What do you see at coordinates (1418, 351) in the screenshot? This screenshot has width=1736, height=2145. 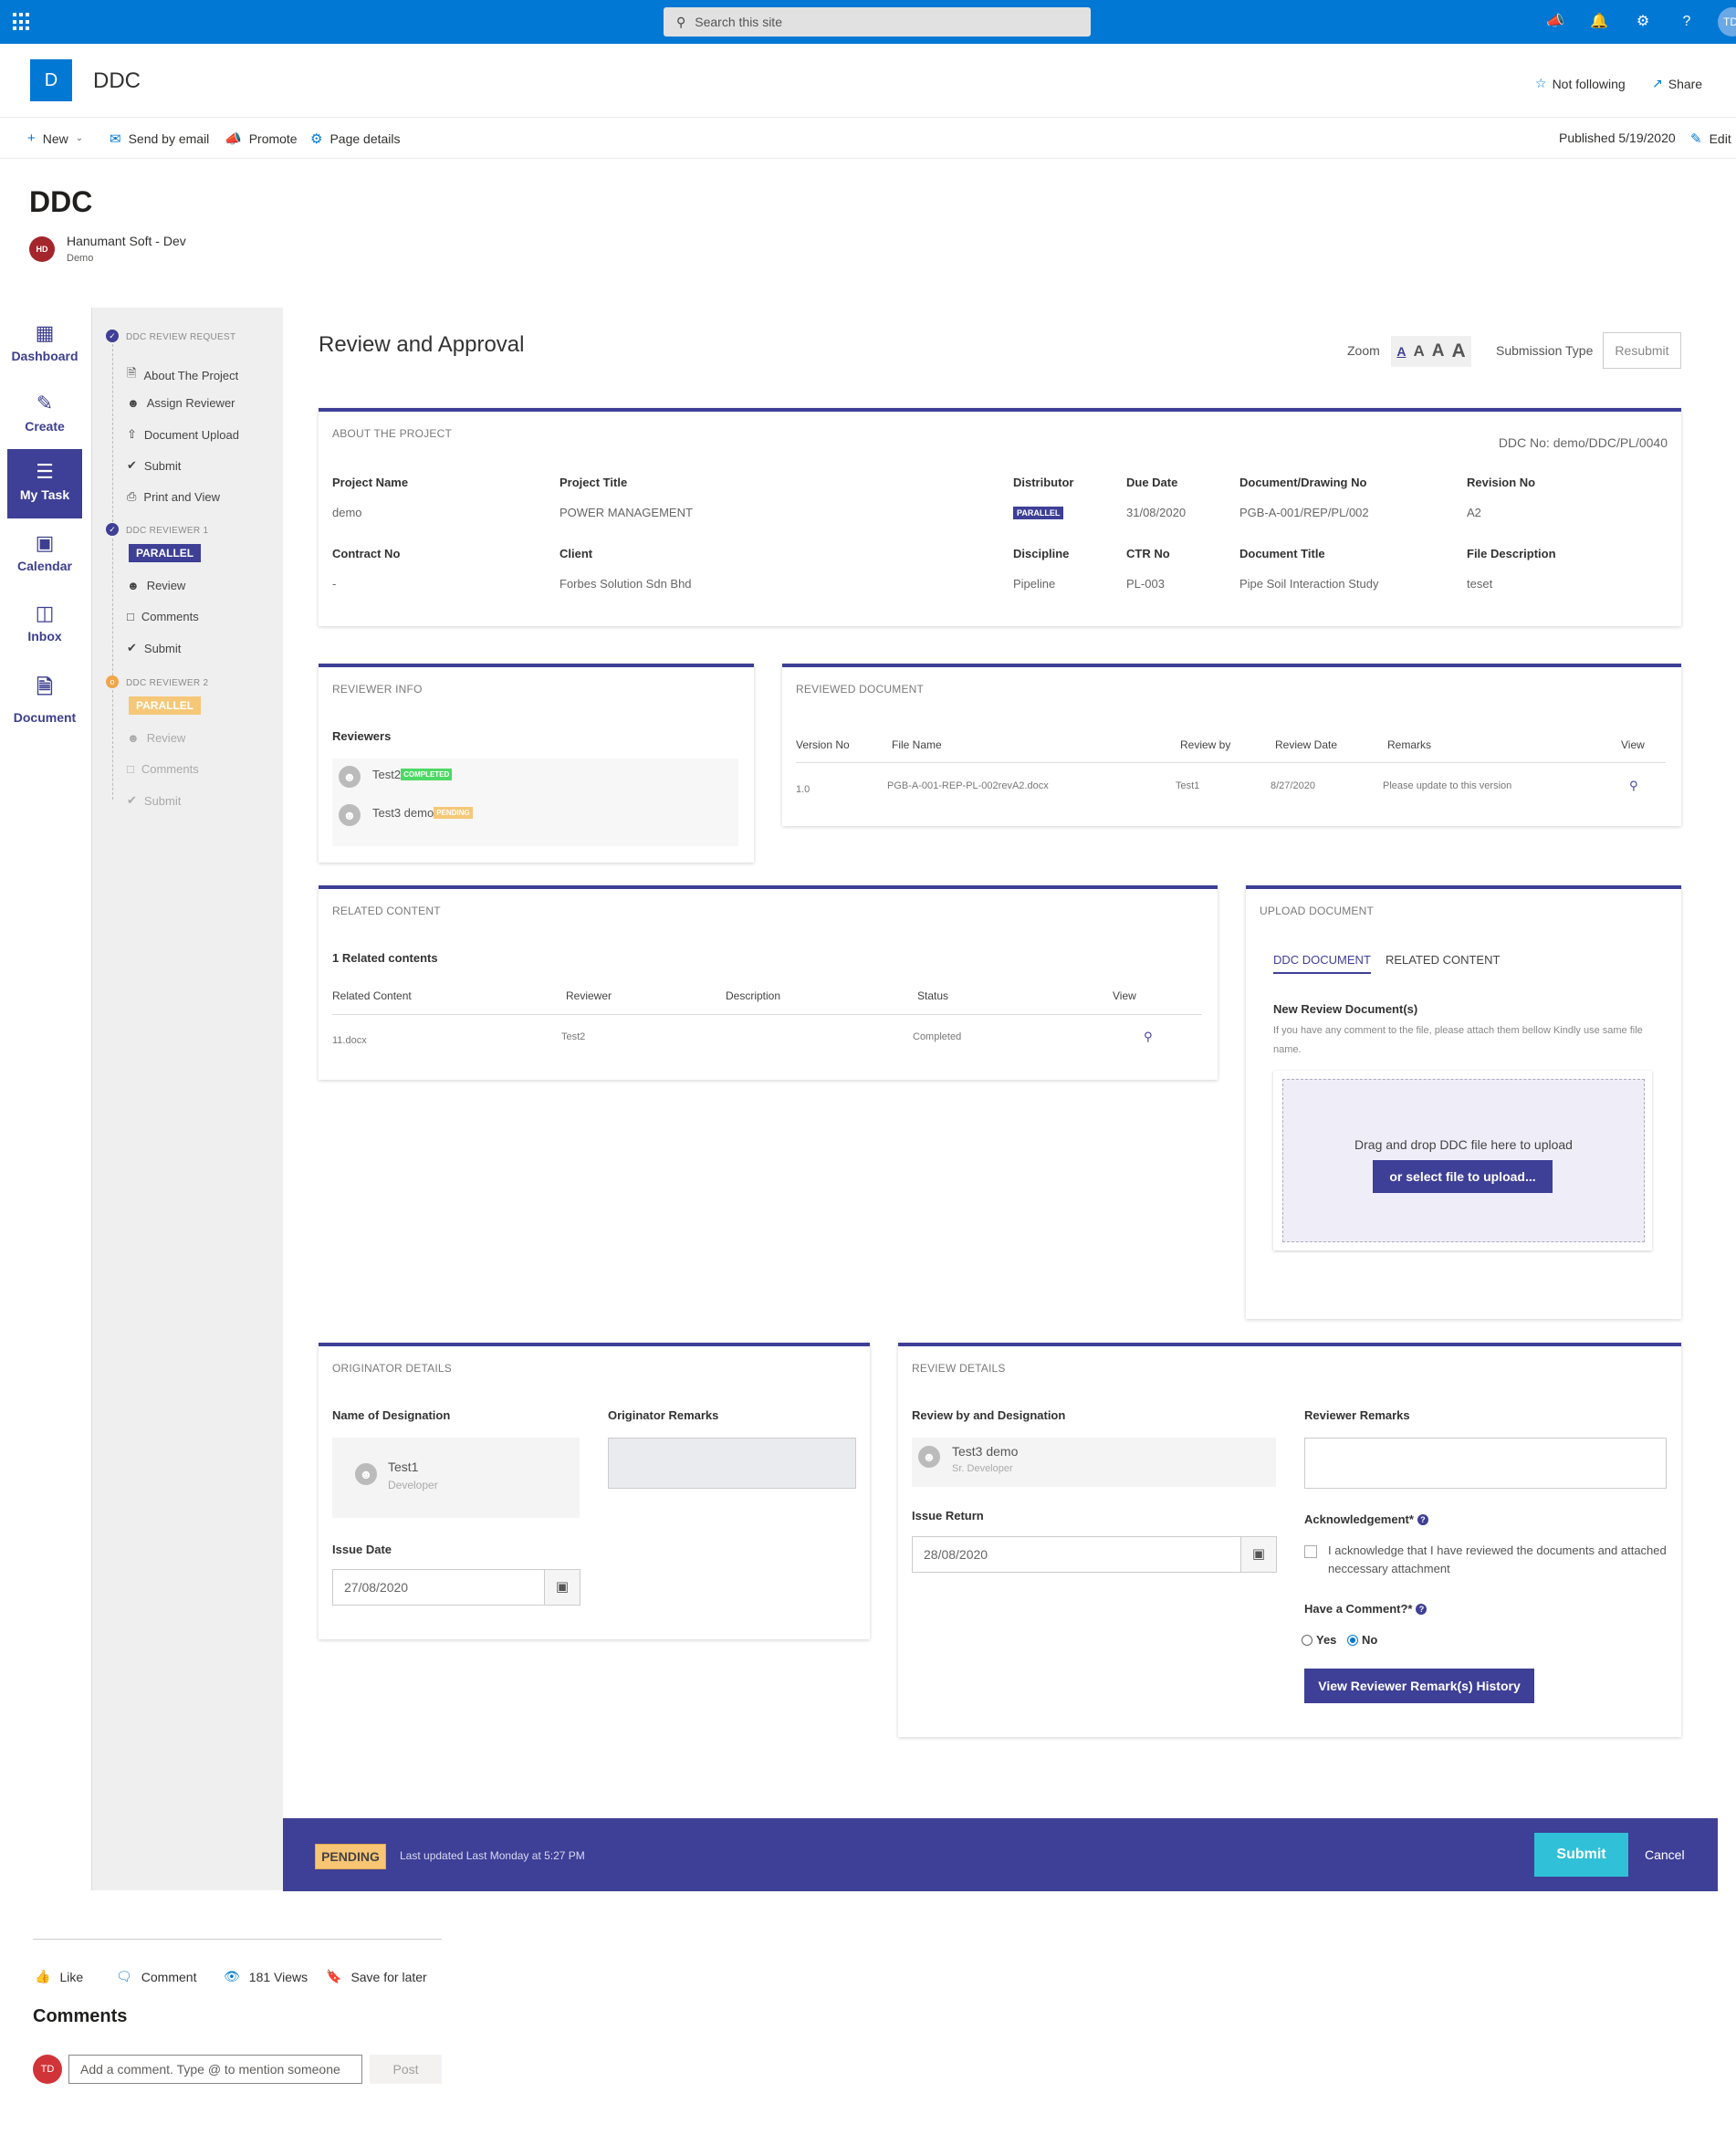 I see `zoom-medium: A` at bounding box center [1418, 351].